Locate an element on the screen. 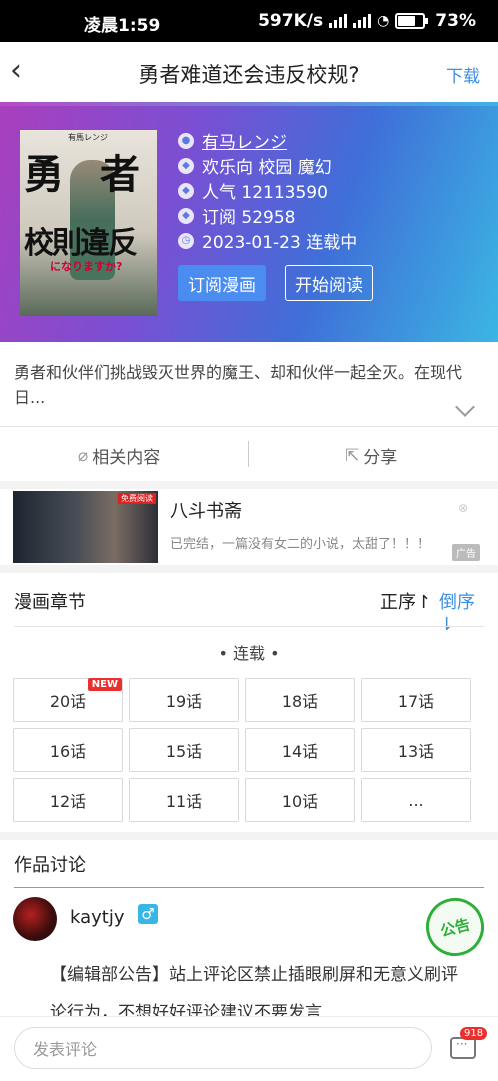 This screenshot has height=1081, width=498. action-bar: ⌀ 相关内容 ⇱ 分享 is located at coordinates (249, 454).